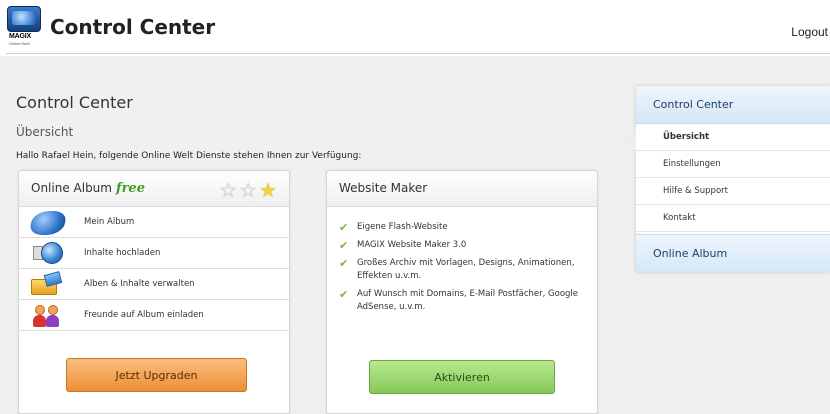  What do you see at coordinates (133, 27) in the screenshot?
I see `app-title: Control Center` at bounding box center [133, 27].